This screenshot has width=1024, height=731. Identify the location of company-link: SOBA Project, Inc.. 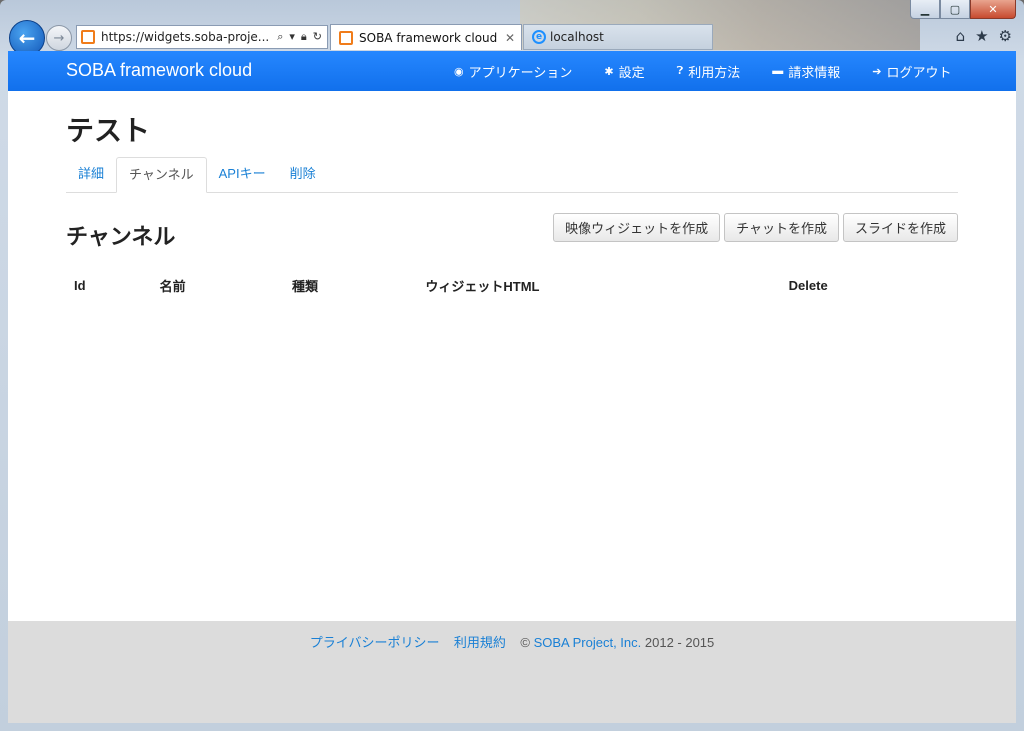
(588, 642).